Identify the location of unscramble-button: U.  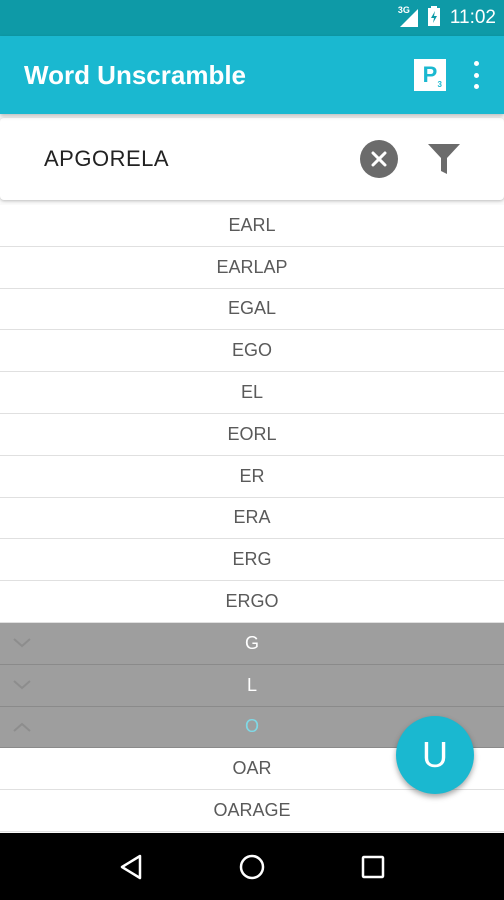
(435, 755).